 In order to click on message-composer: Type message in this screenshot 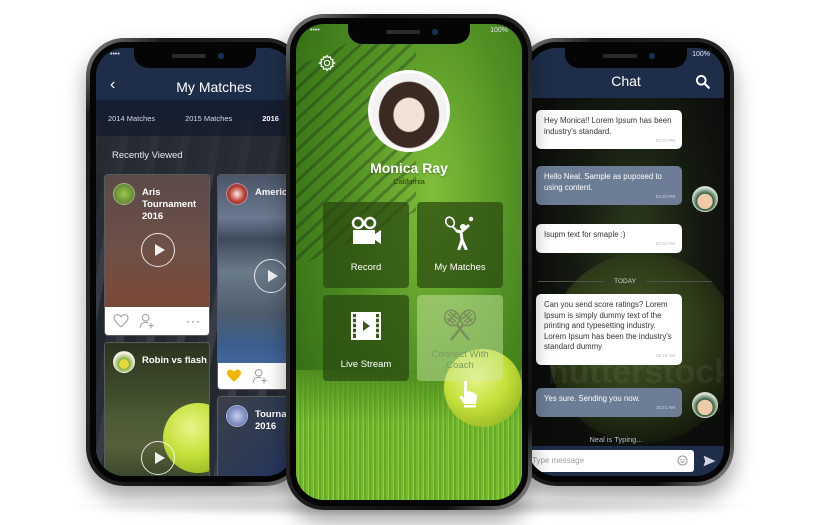, I will do `click(626, 461)`.